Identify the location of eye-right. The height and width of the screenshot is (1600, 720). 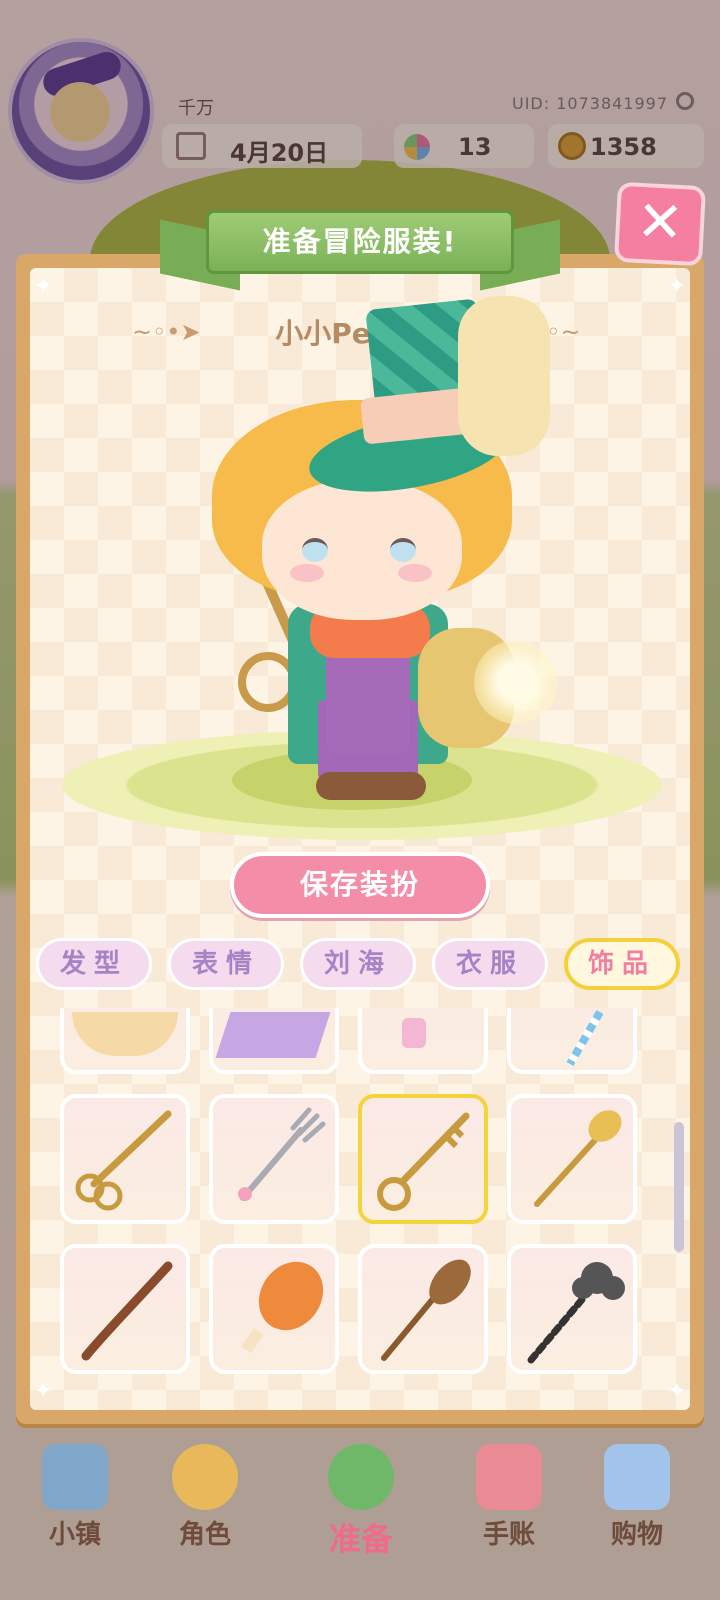
(403, 550).